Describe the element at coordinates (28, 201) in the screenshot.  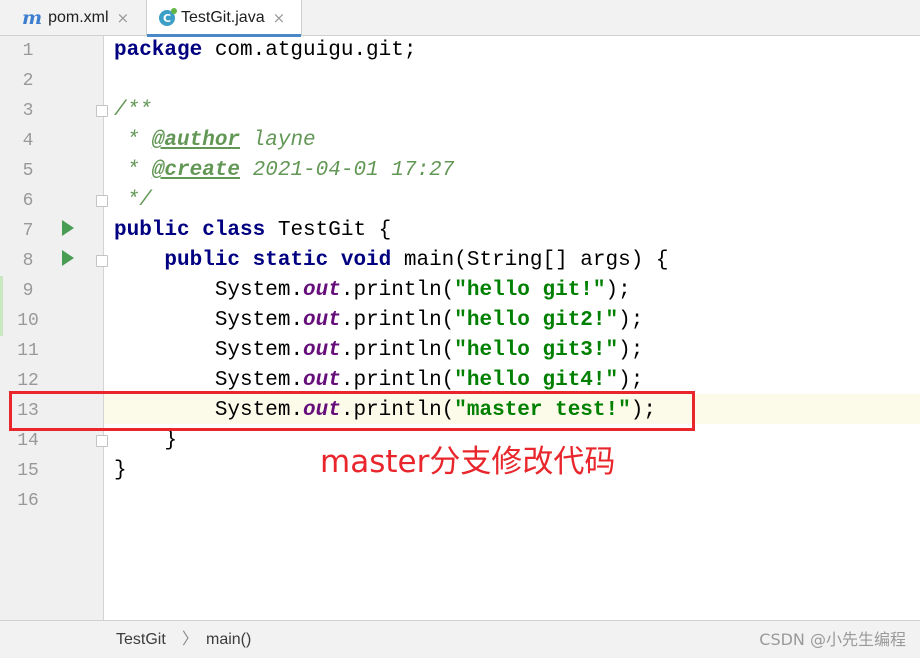
I see `line-number: 6` at that location.